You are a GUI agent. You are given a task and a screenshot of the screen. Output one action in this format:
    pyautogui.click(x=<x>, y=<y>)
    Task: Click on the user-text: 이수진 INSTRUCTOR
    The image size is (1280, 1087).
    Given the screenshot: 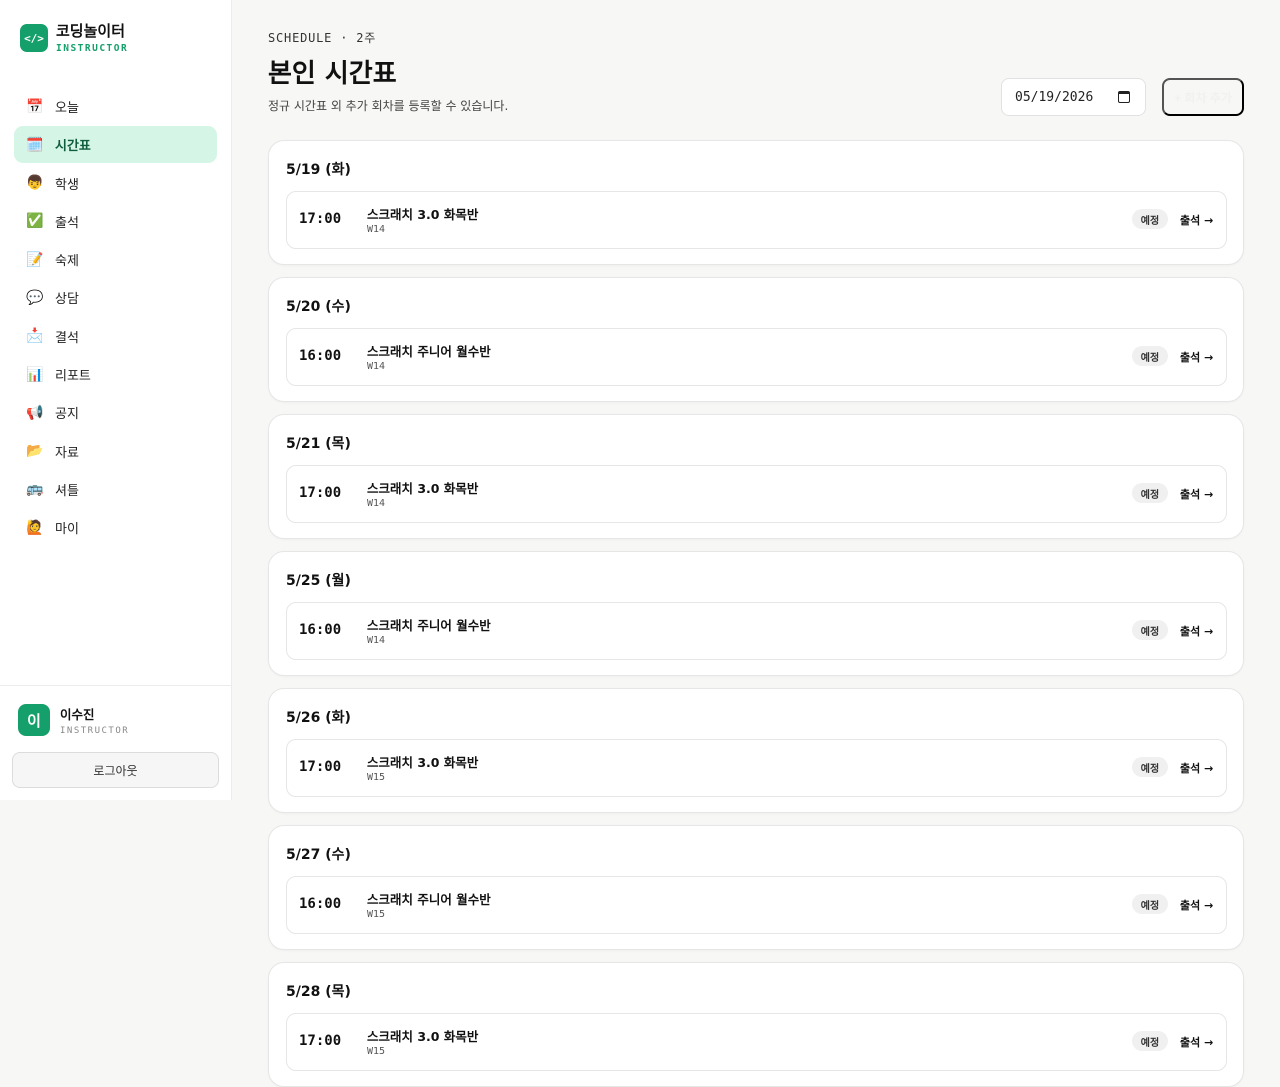 What is the action you would take?
    pyautogui.click(x=94, y=720)
    